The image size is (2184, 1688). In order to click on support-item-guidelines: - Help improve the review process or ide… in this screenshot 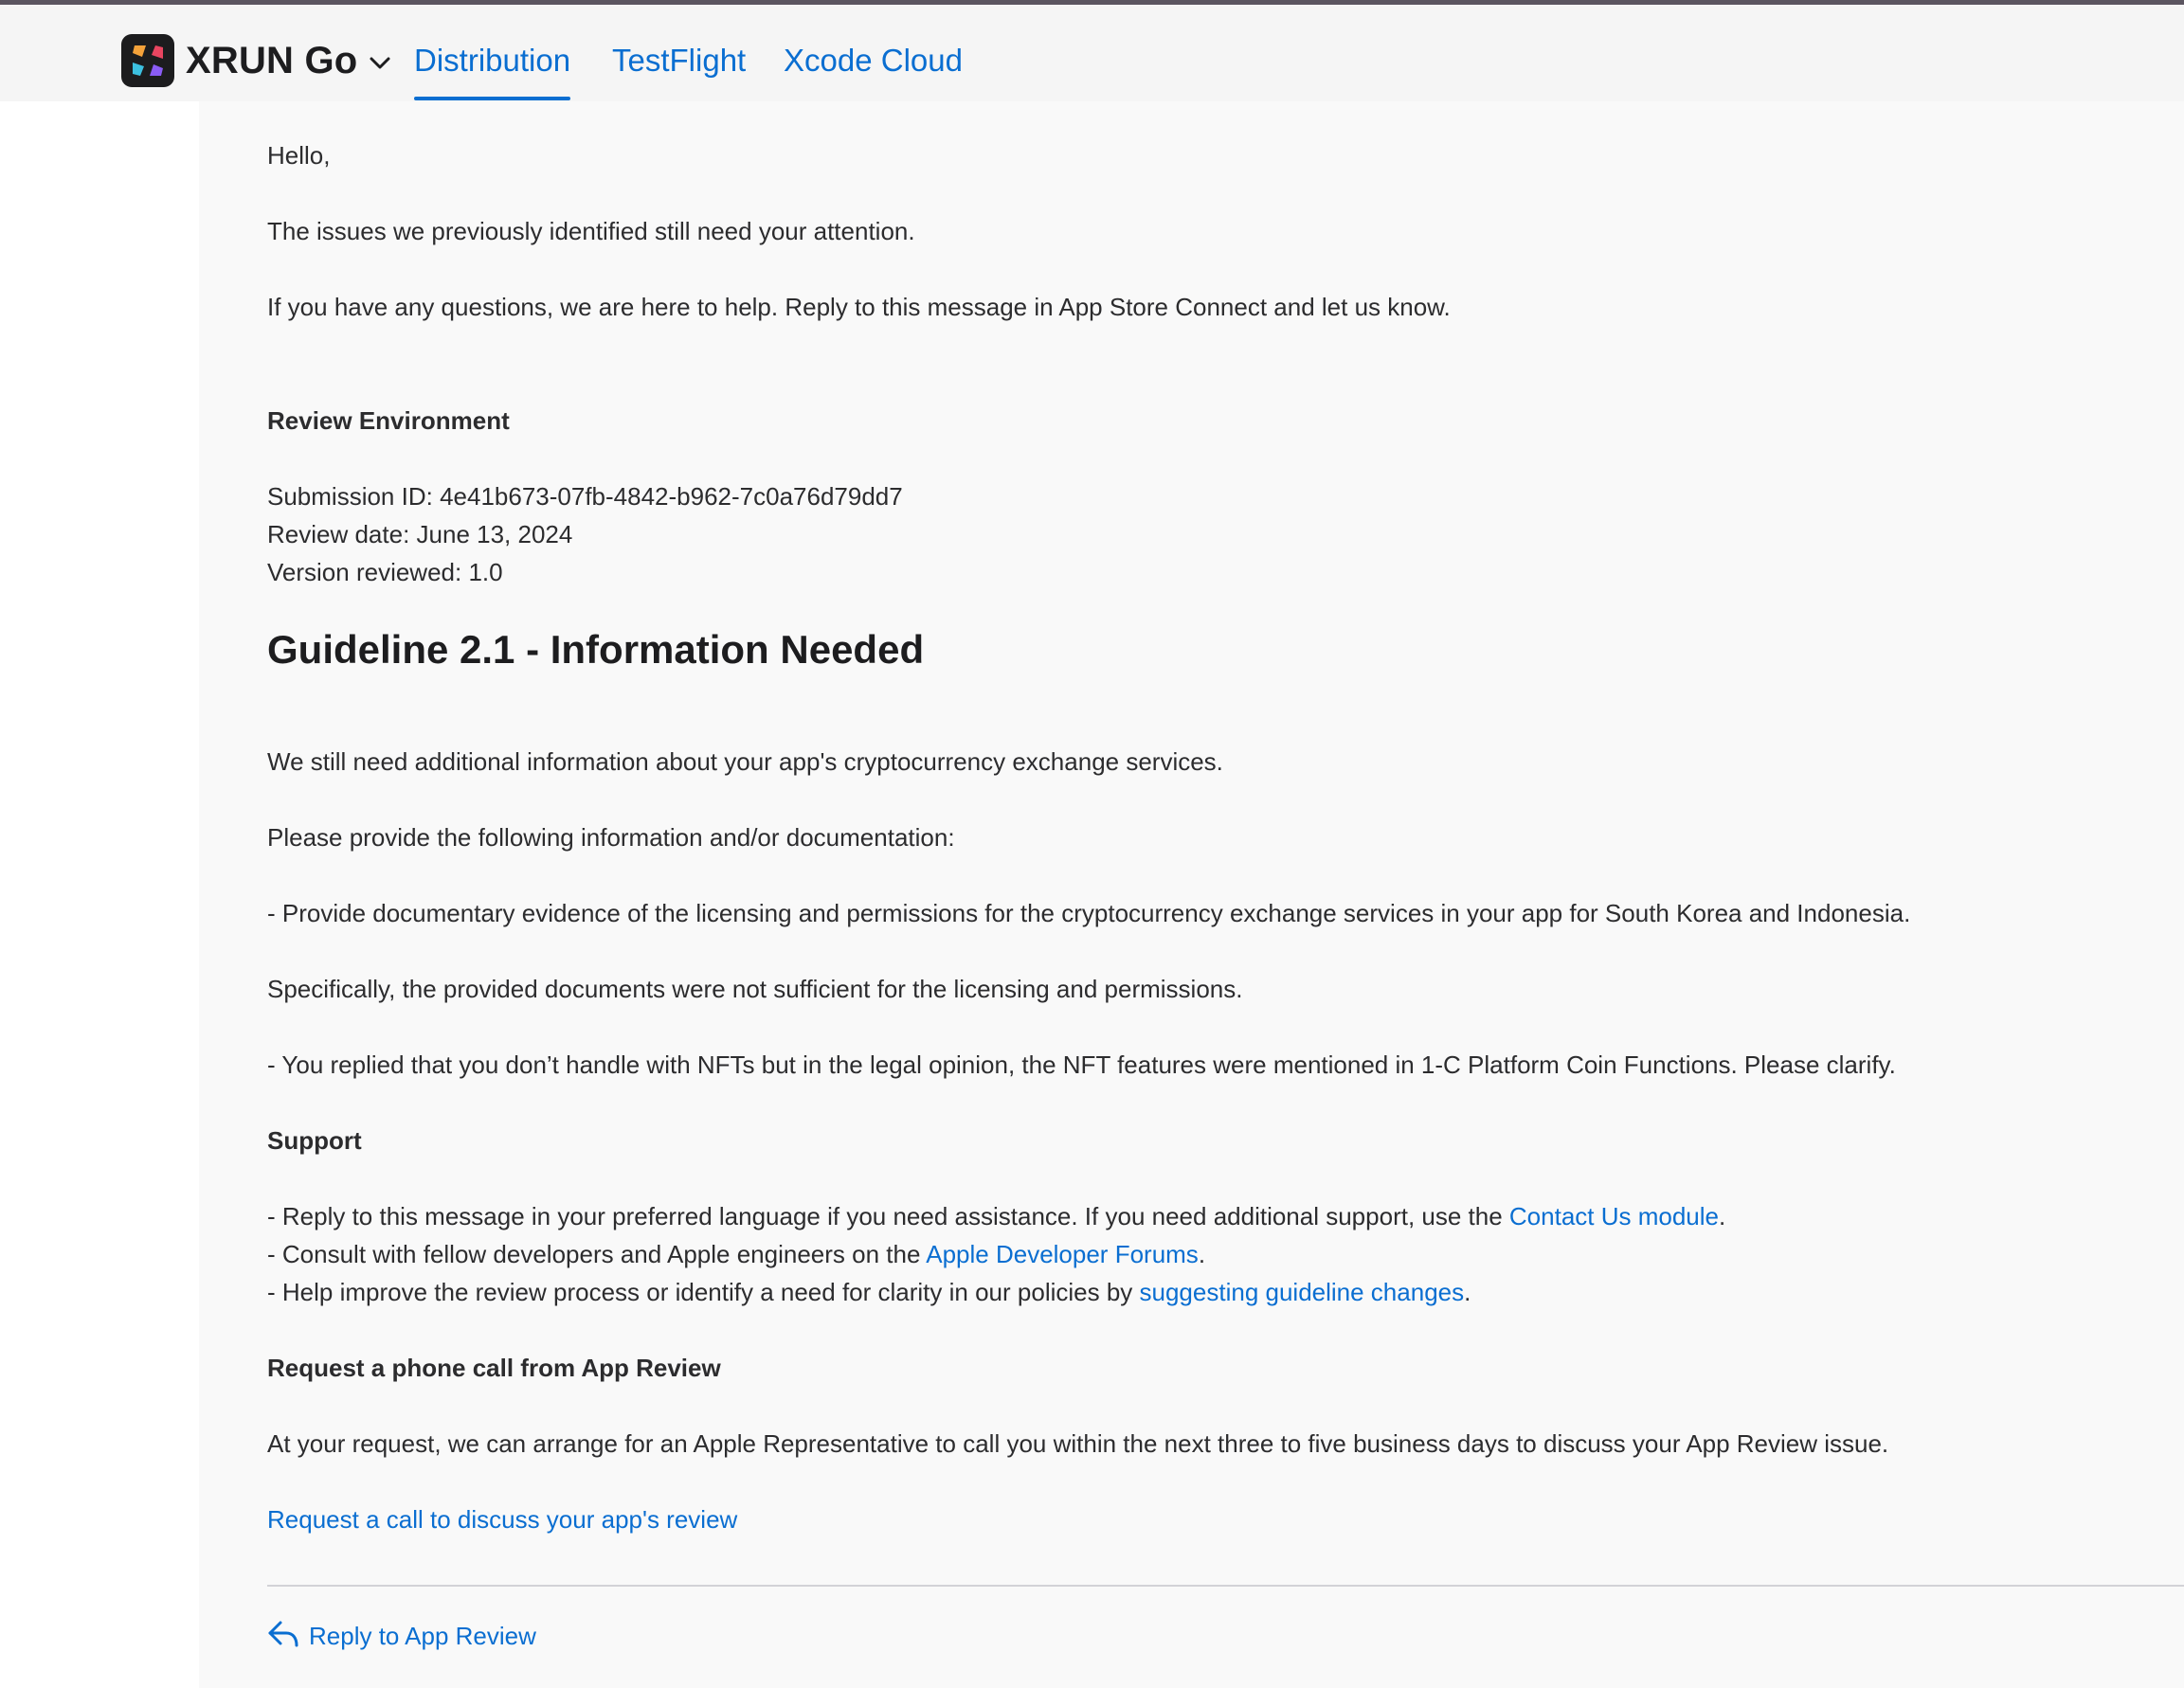, I will do `click(869, 1293)`.